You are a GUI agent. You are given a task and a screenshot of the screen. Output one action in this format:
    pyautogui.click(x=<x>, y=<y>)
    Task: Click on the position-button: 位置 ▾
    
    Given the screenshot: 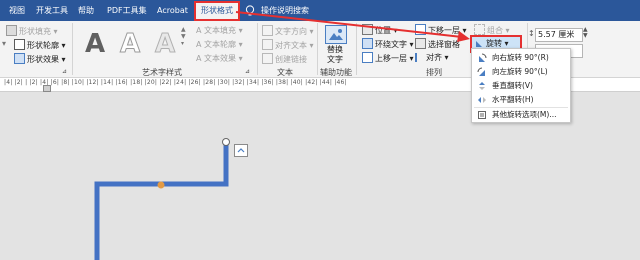 What is the action you would take?
    pyautogui.click(x=380, y=30)
    